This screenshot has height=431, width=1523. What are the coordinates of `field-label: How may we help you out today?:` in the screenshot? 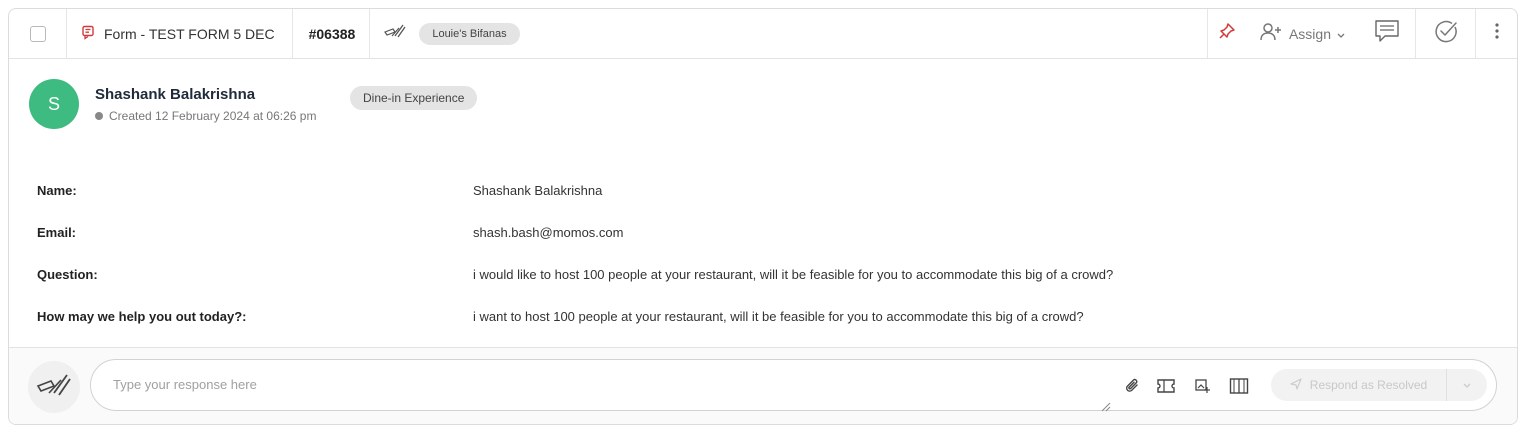 It's located at (142, 316).